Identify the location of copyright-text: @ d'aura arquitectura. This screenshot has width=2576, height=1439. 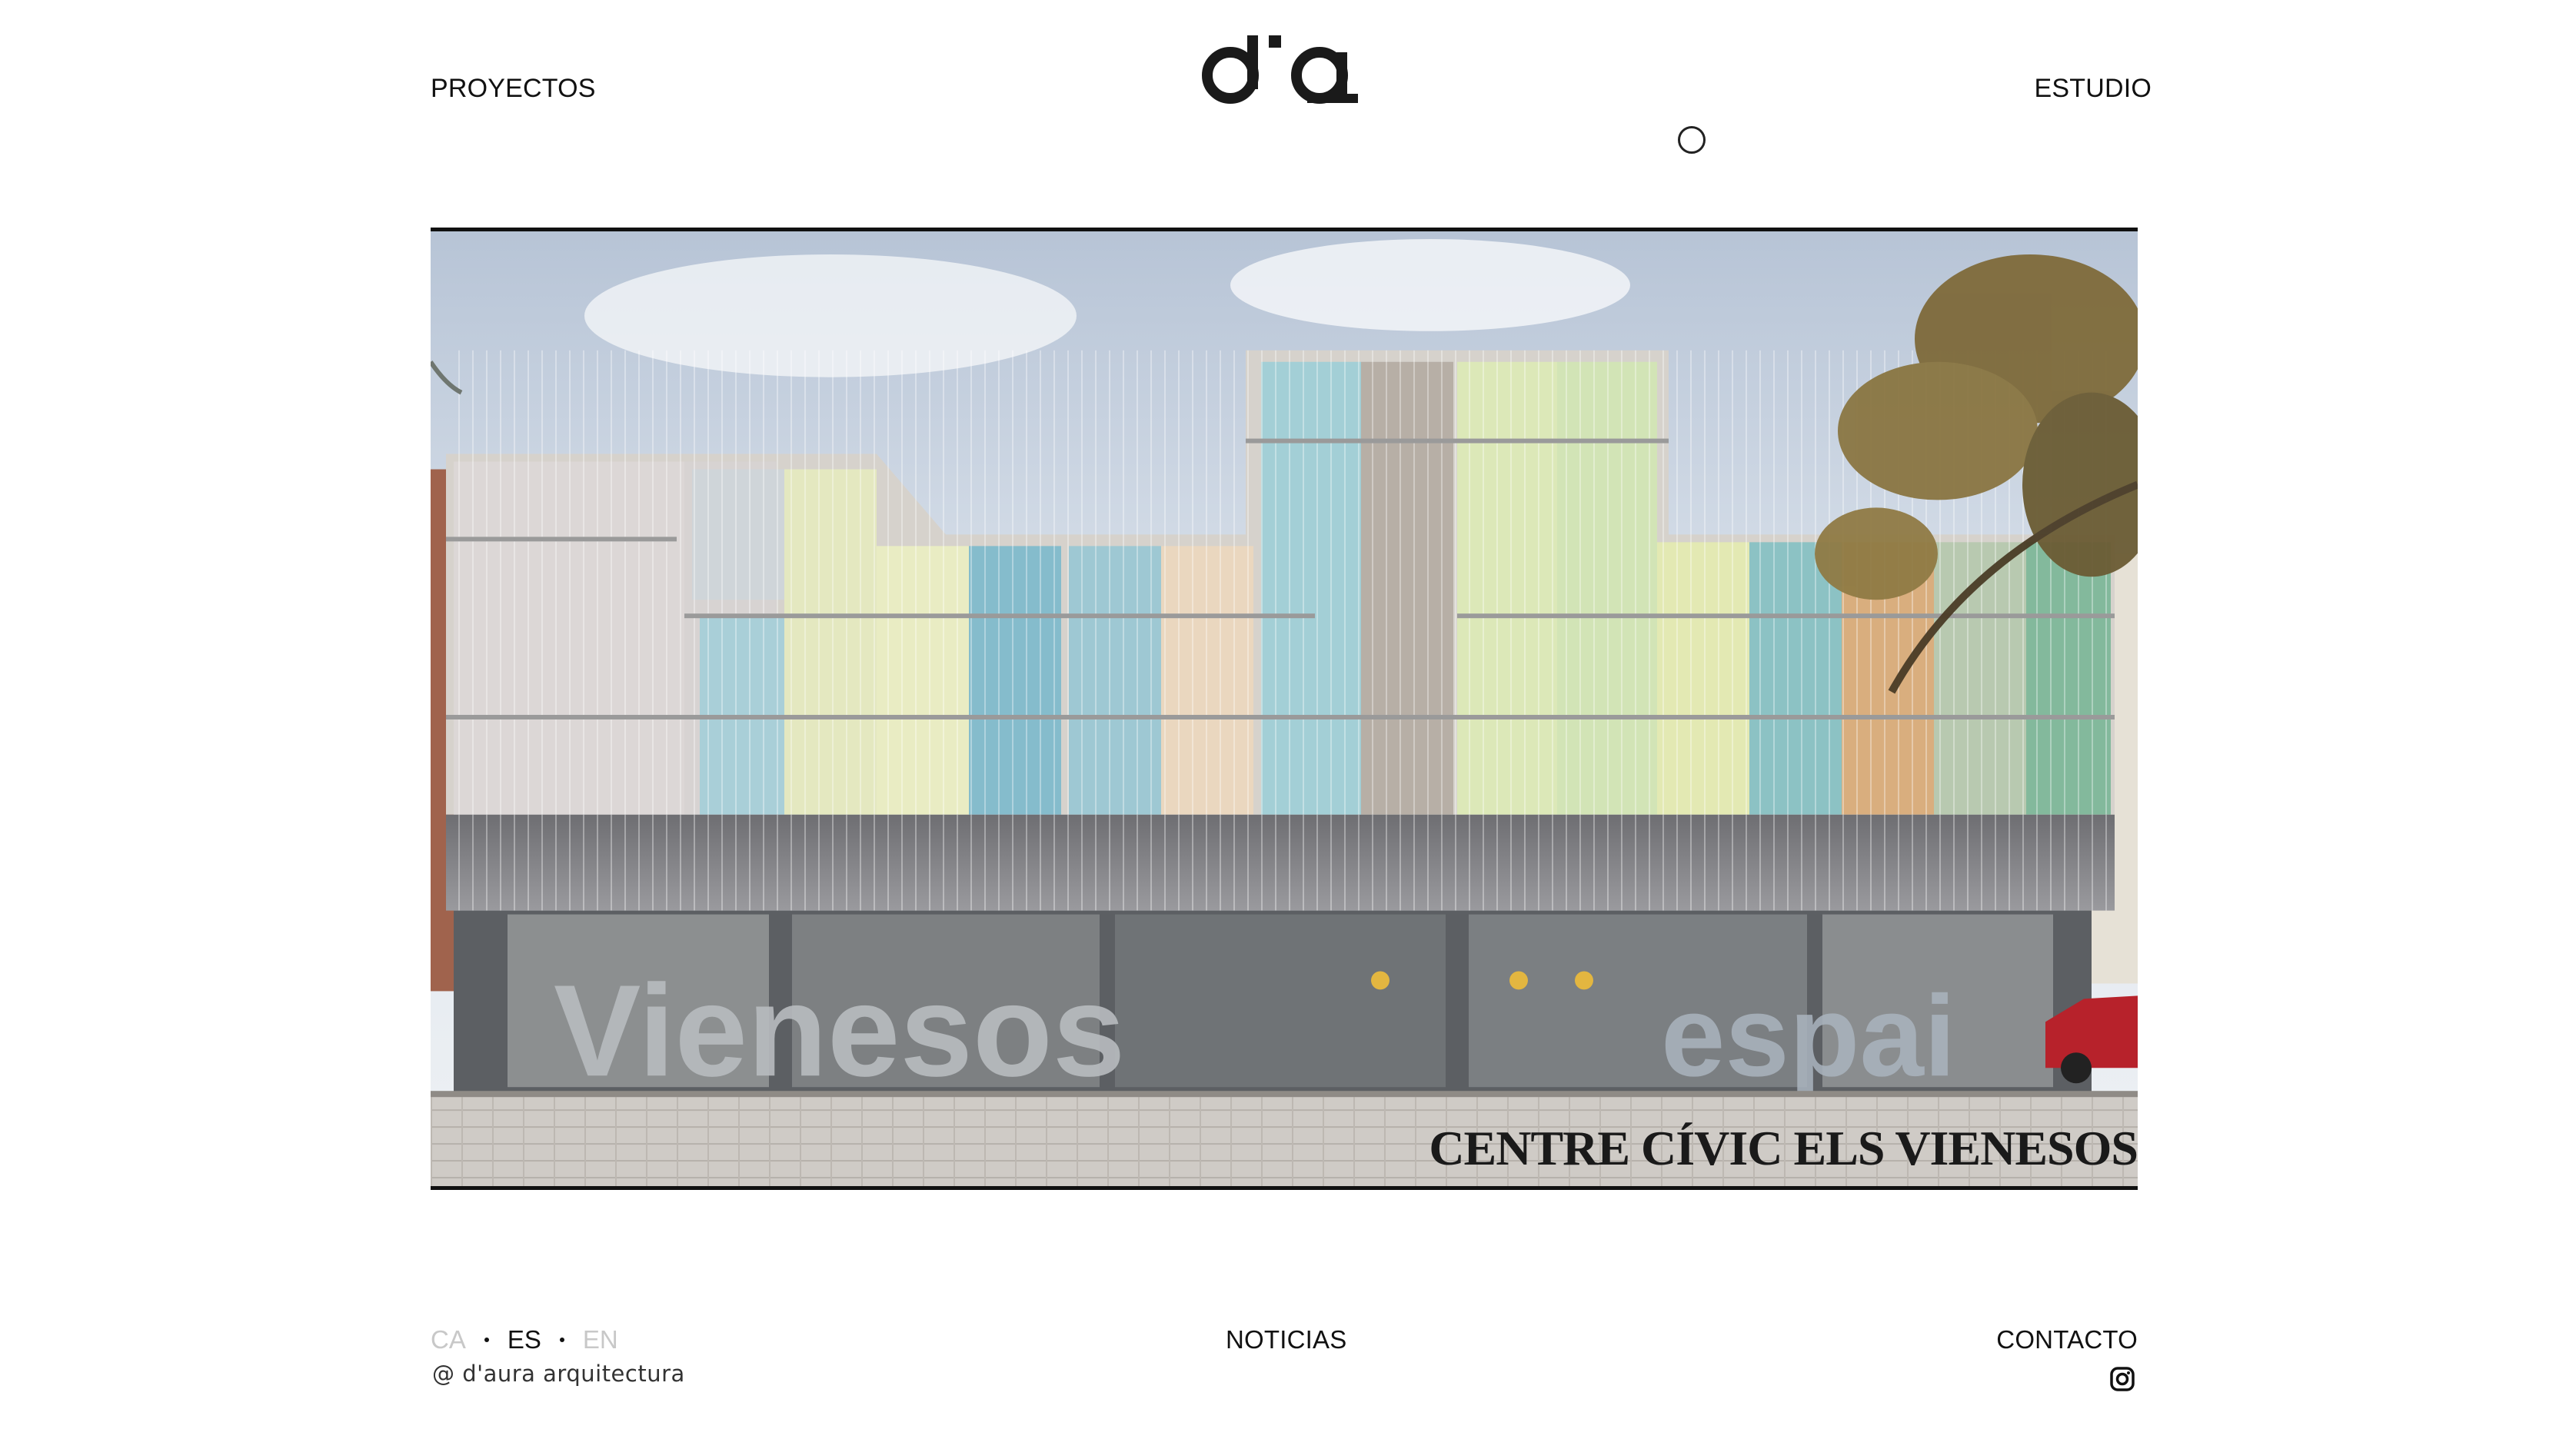
(558, 1374).